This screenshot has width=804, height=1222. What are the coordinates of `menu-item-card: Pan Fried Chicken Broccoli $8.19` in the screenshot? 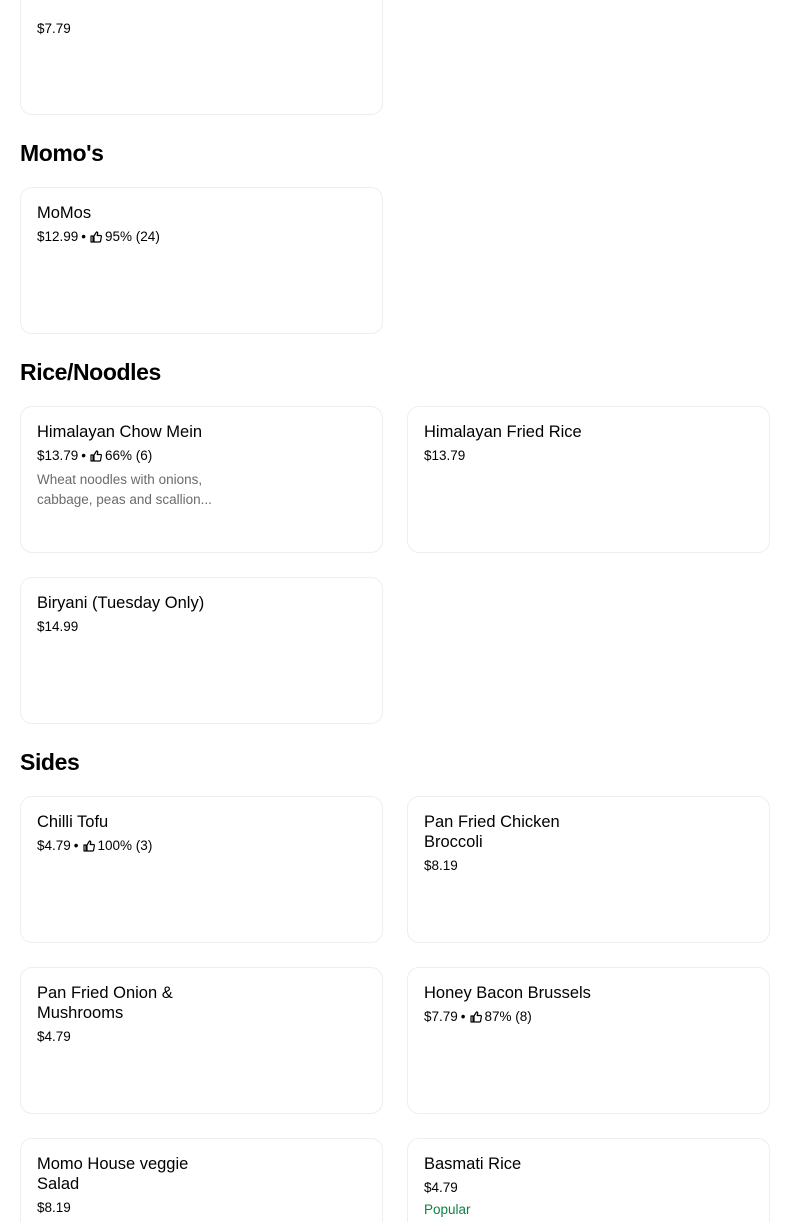 It's located at (588, 869).